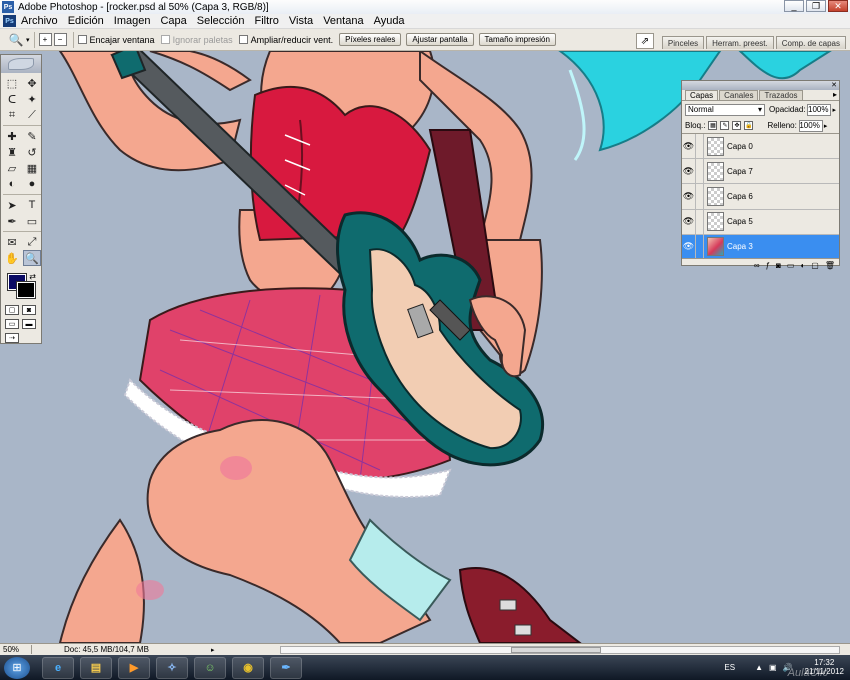  Describe the element at coordinates (760, 147) in the screenshot. I see `layer-row: 👁 Capa 0` at that location.